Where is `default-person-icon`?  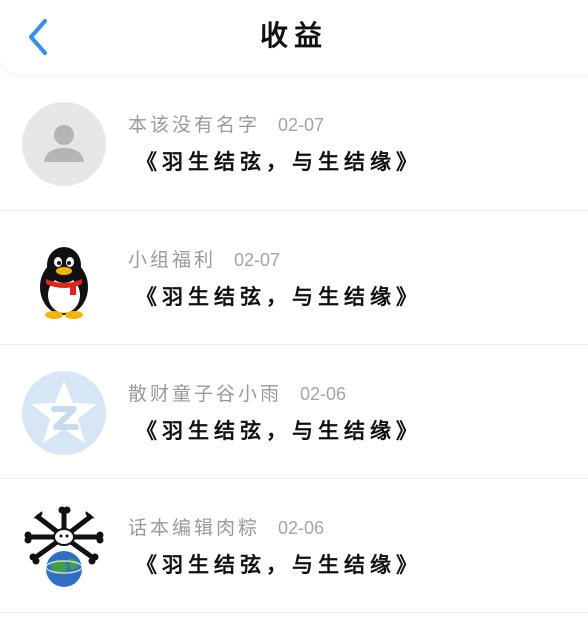
default-person-icon is located at coordinates (64, 144).